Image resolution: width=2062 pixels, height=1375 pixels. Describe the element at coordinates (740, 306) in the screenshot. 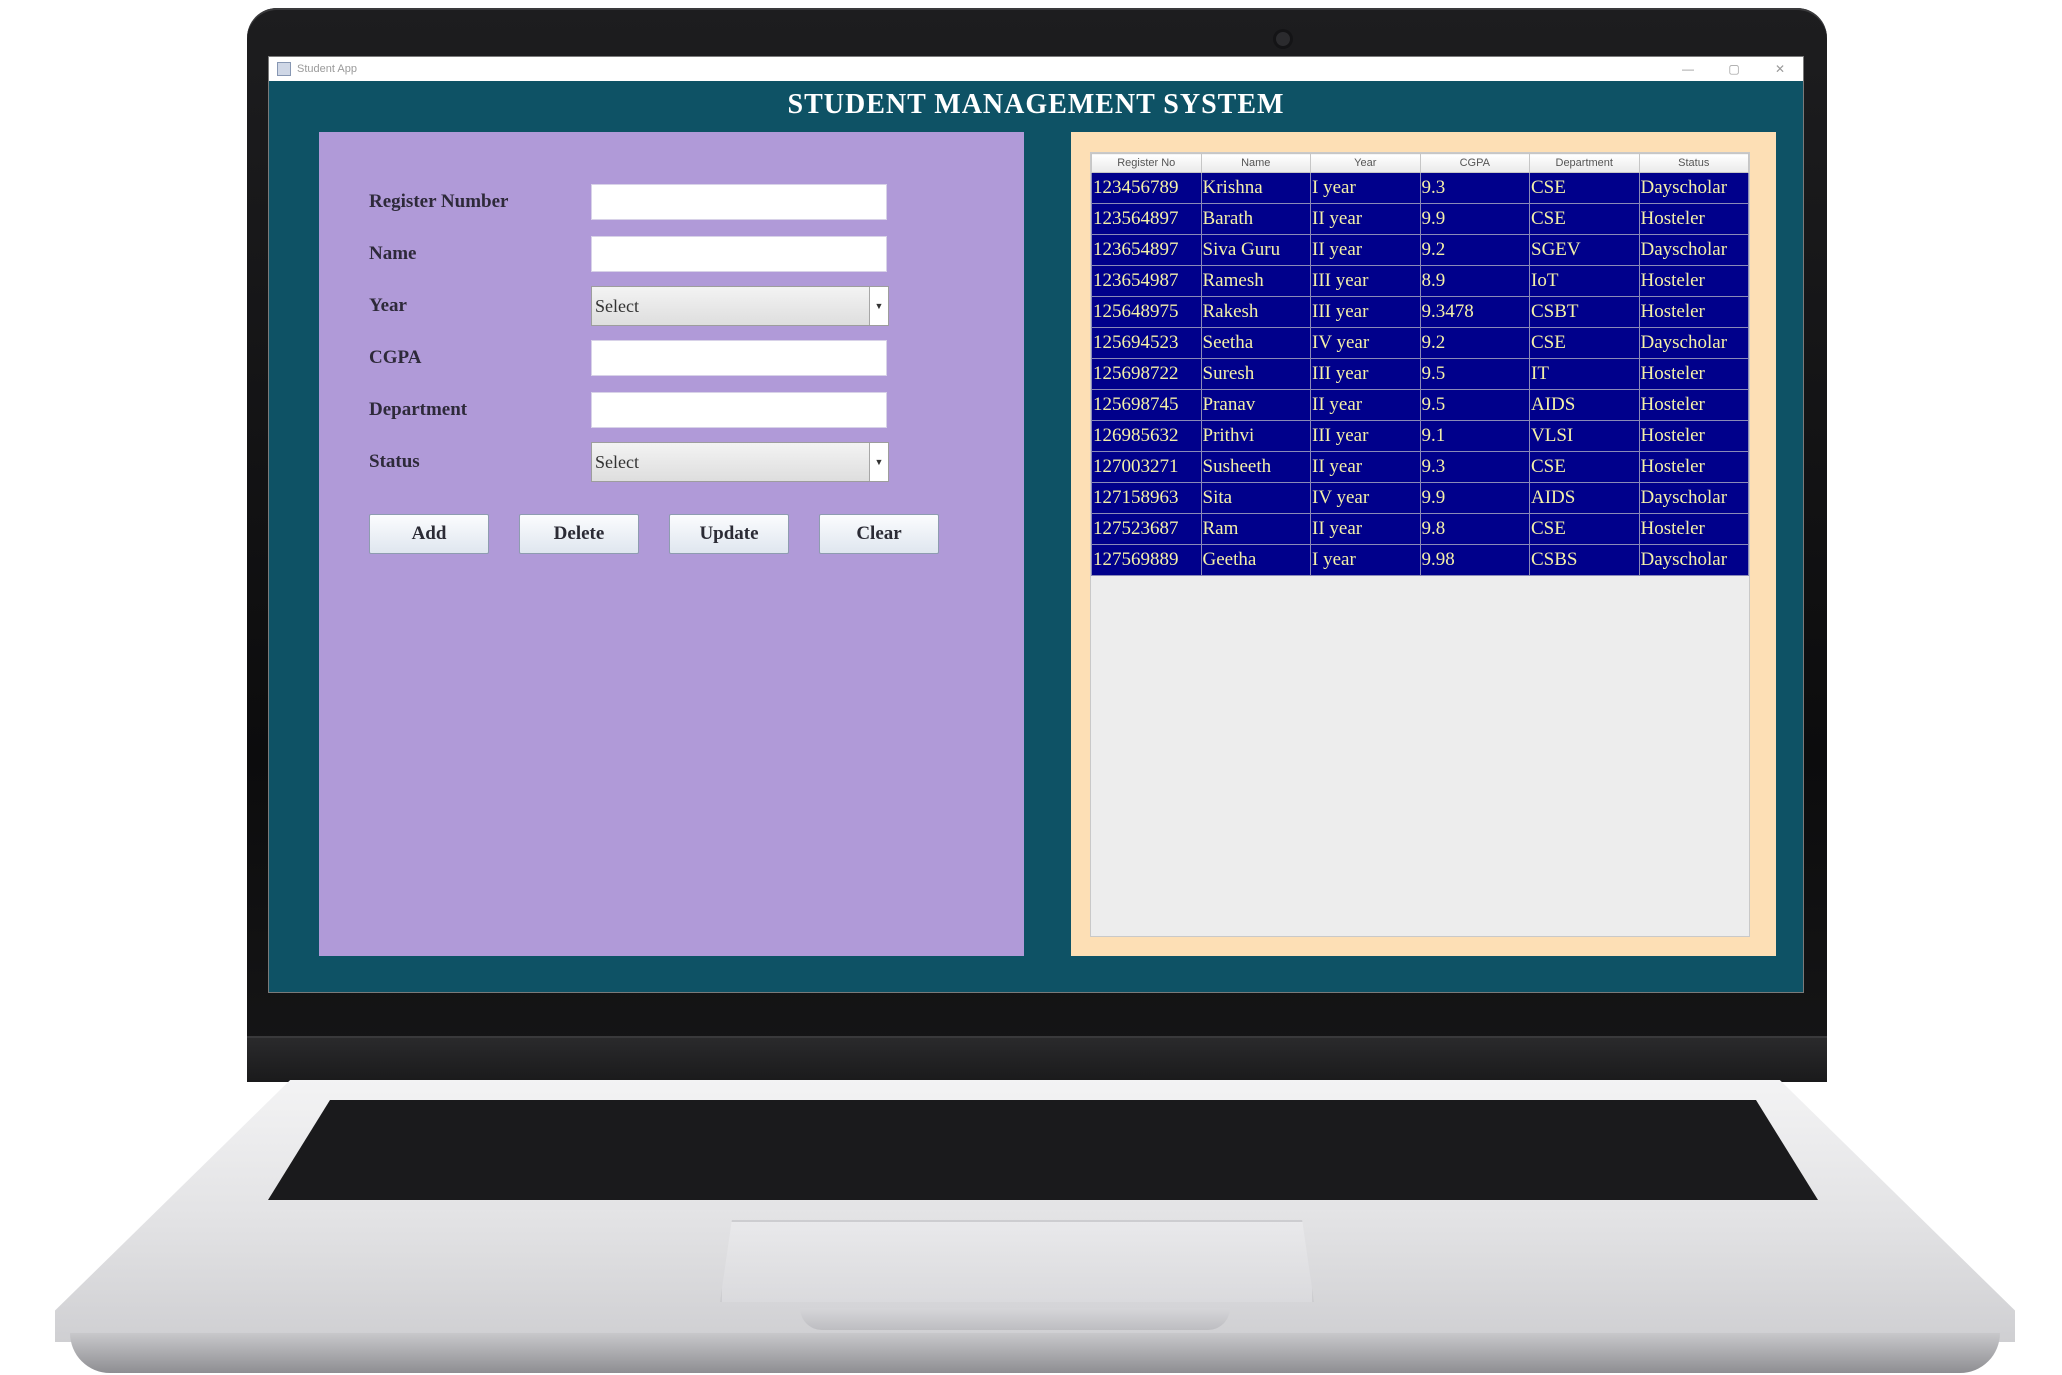

I see `year-select: Select ▼` at that location.